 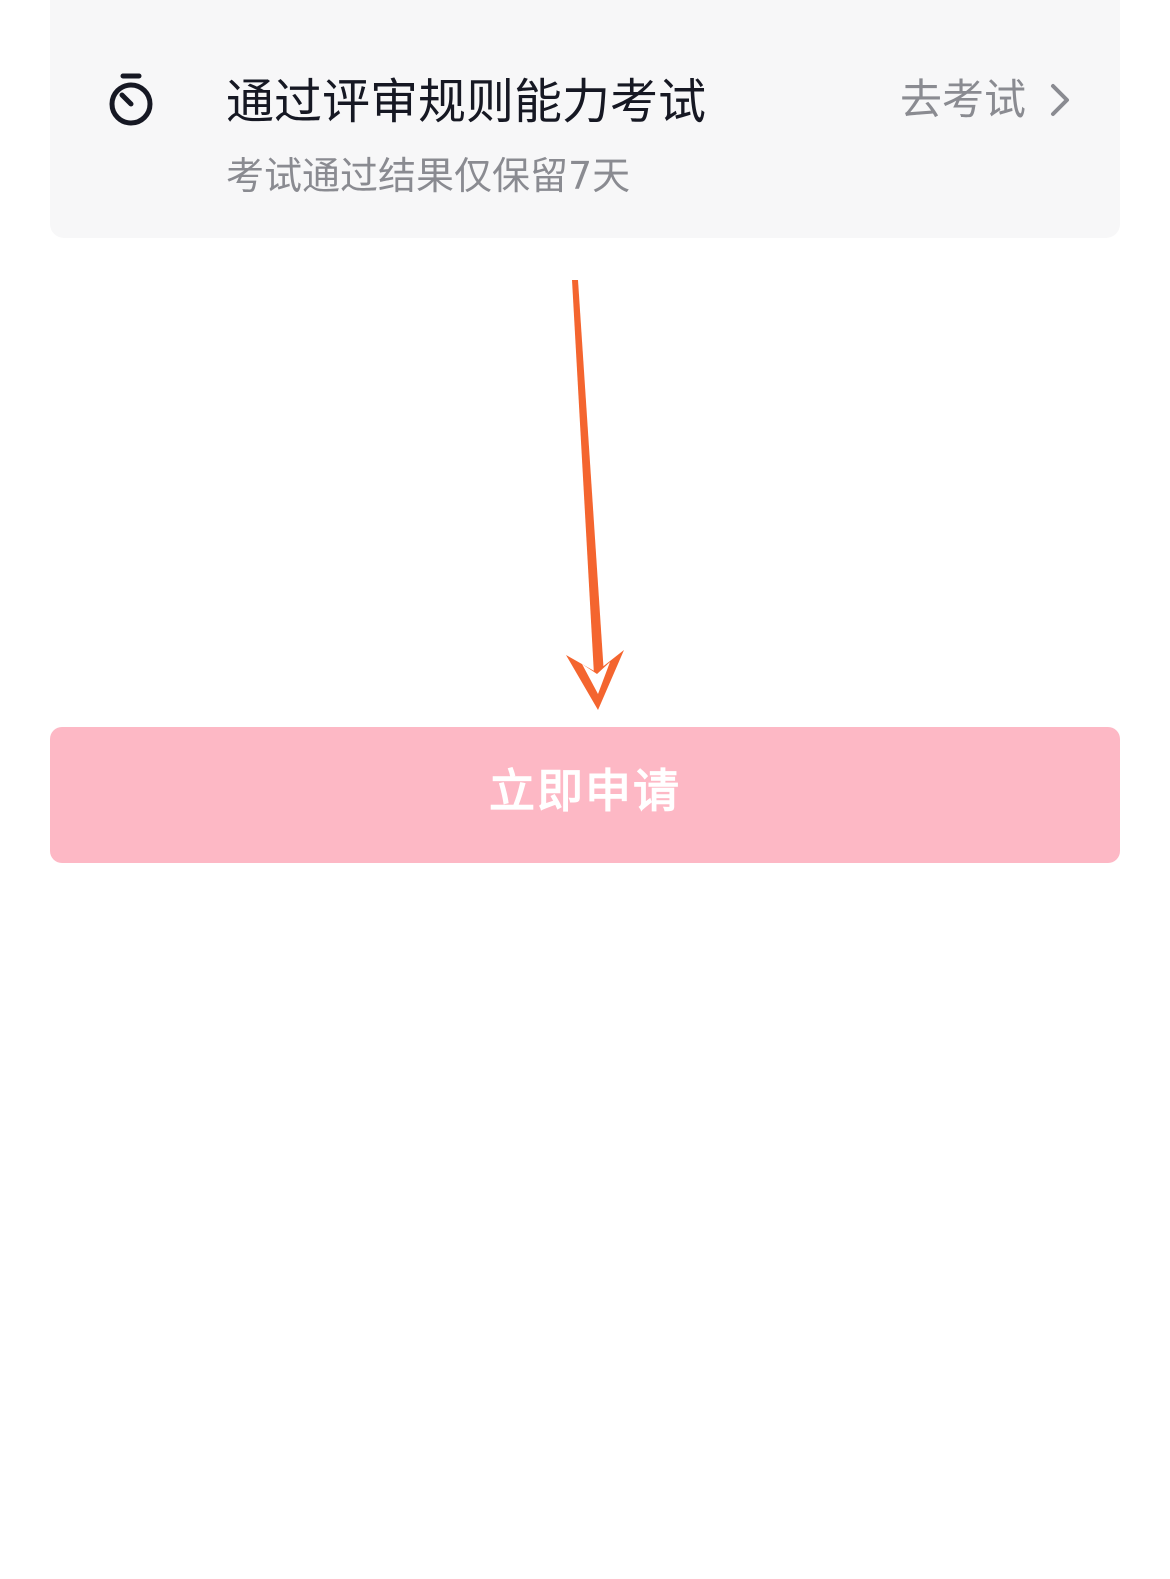 I want to click on watermark-url: jingyan.baidu.com, so click(x=1060, y=1564).